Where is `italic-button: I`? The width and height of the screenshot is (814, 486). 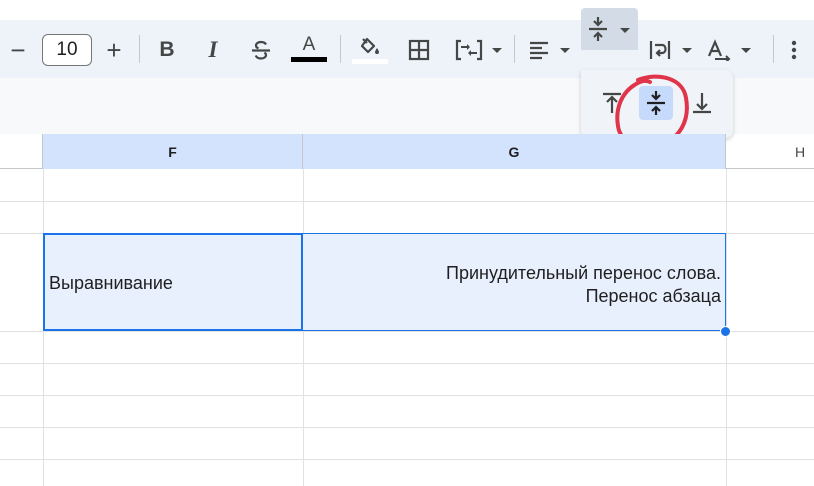 italic-button: I is located at coordinates (213, 50).